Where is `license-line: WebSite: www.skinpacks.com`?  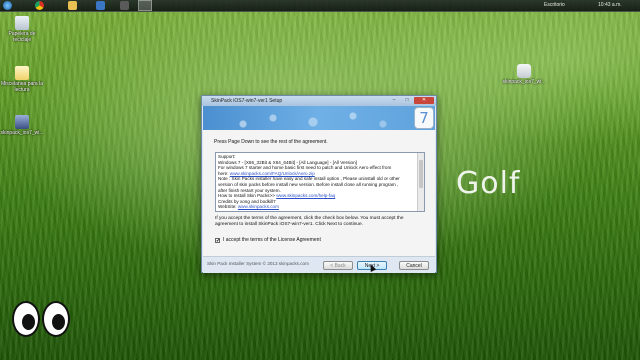
license-line: WebSite: www.skinpacks.com is located at coordinates (317, 207).